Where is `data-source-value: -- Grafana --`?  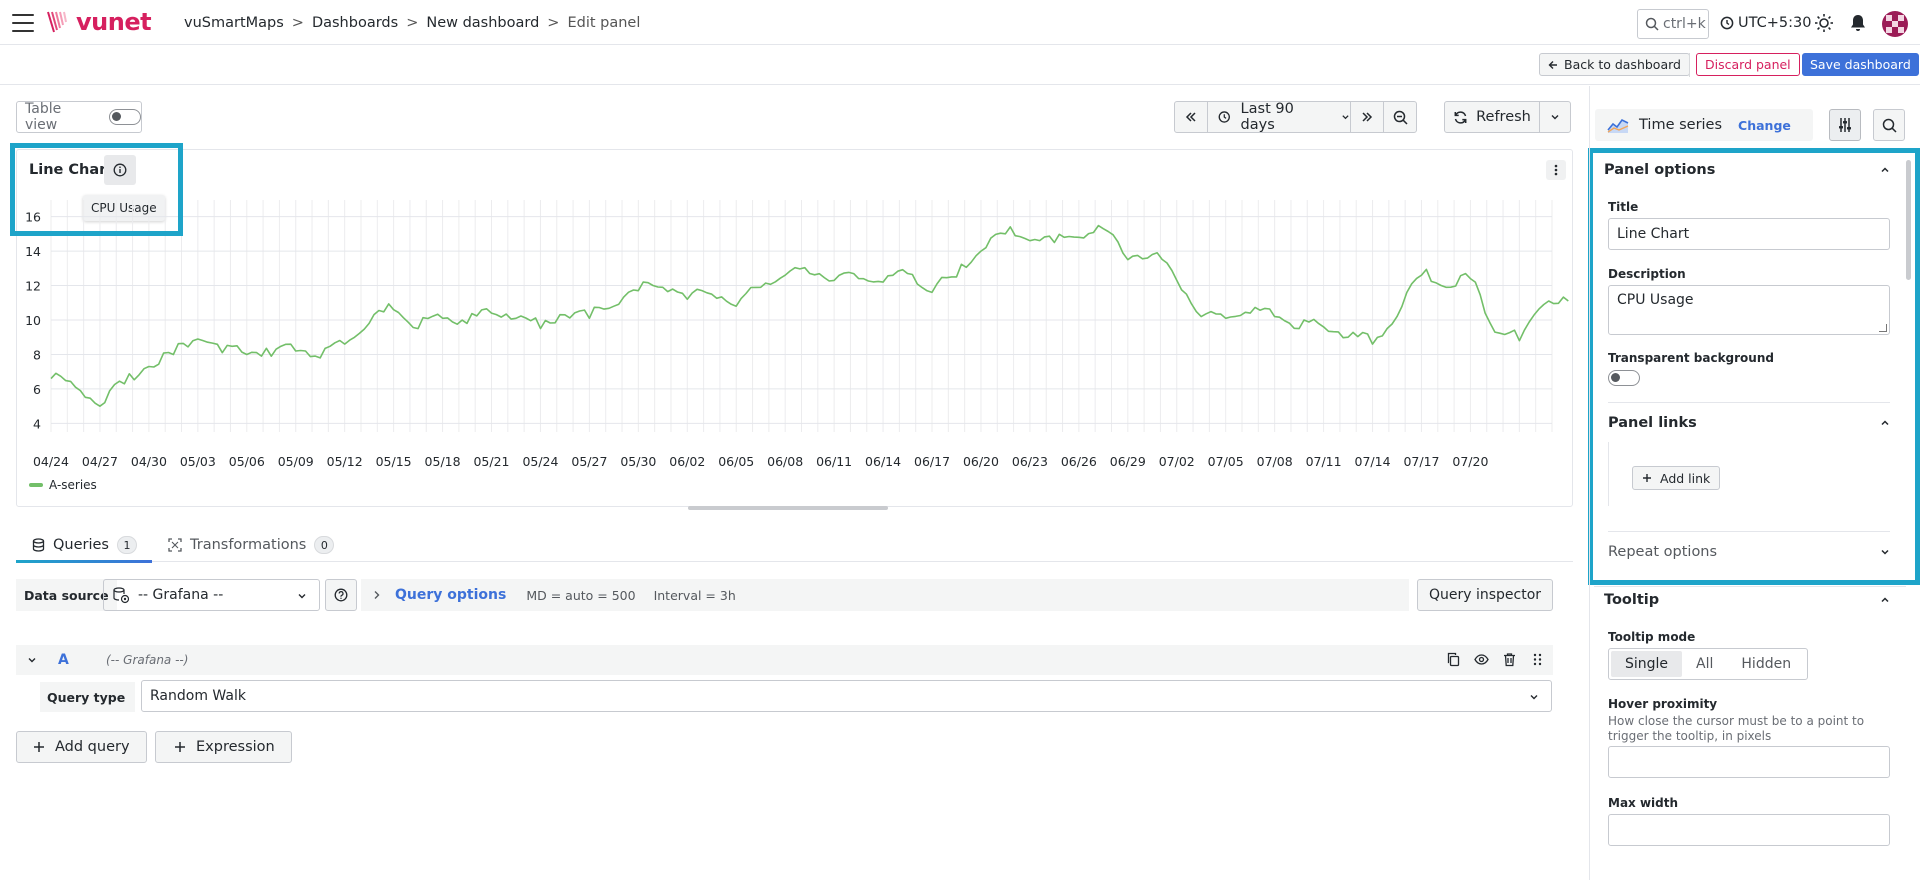 data-source-value: -- Grafana -- is located at coordinates (181, 595).